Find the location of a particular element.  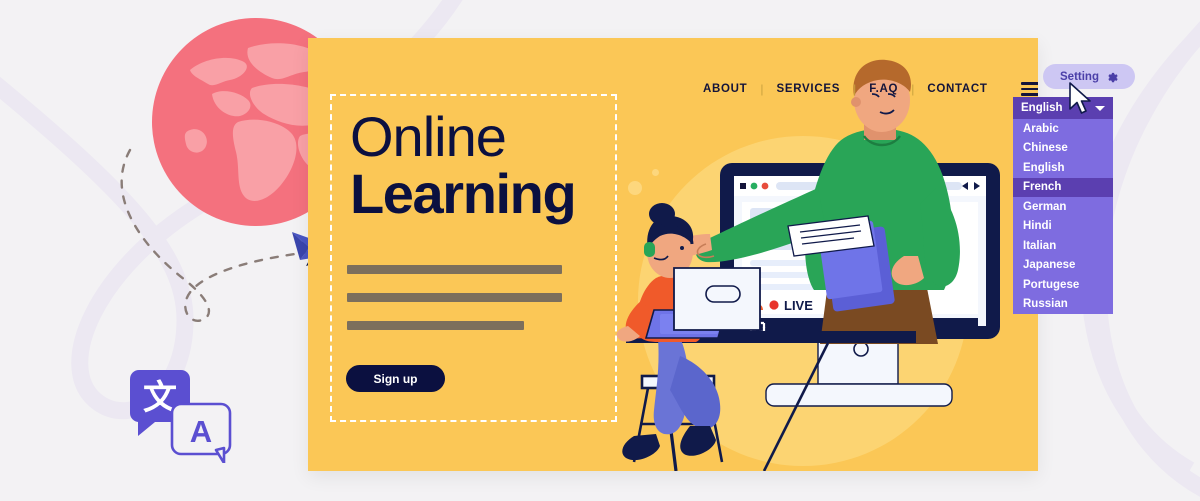

mouse-pointer-icon is located at coordinates (1080, 98).